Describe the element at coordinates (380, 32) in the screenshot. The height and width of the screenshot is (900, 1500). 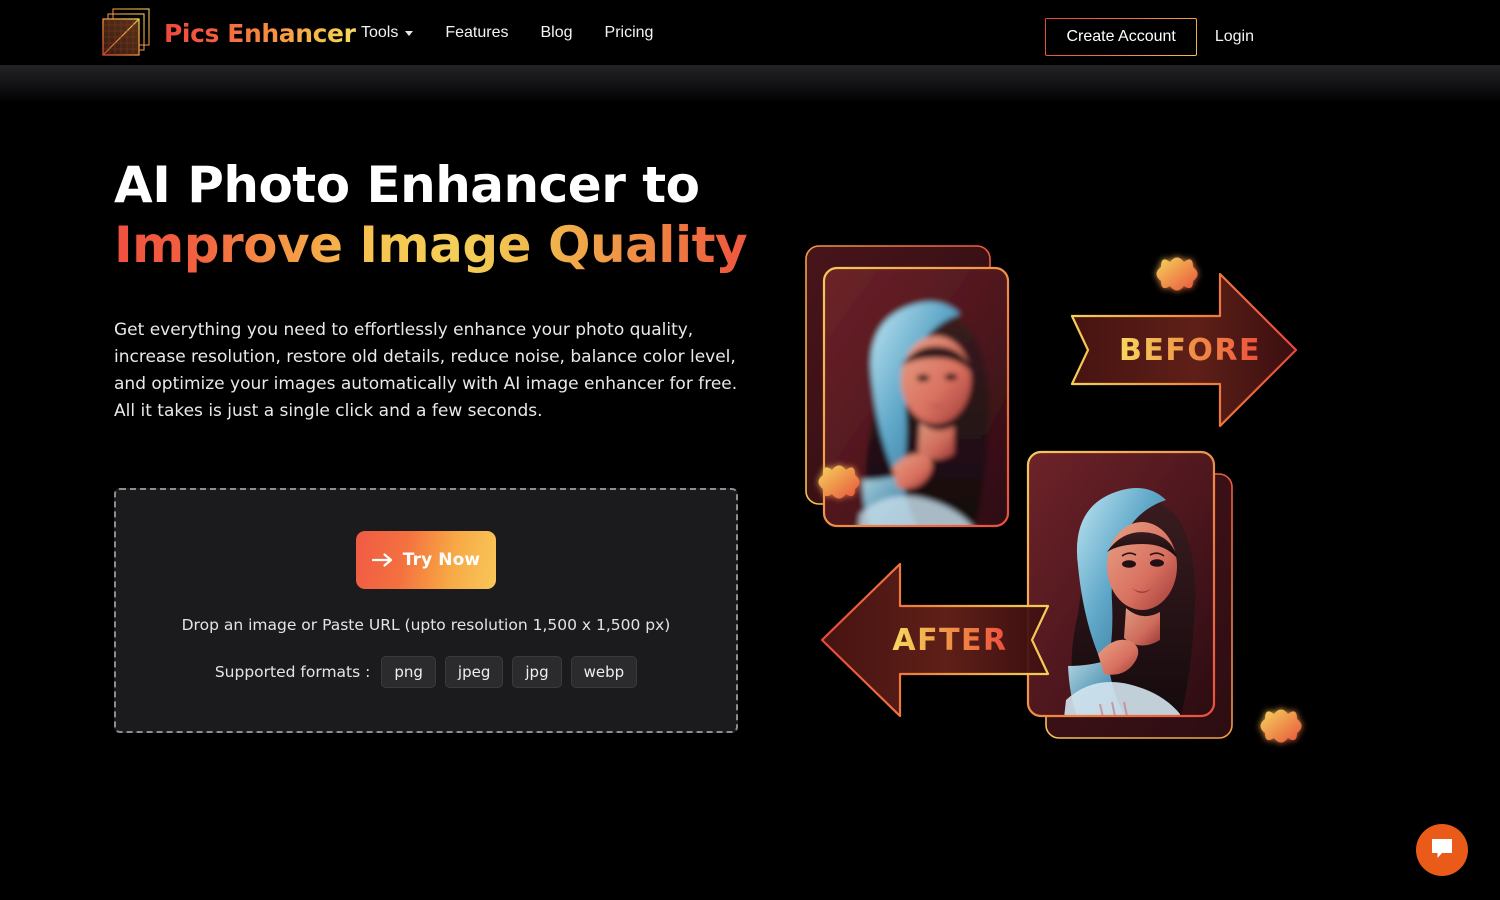
I see `nav-label-tools: Tools` at that location.